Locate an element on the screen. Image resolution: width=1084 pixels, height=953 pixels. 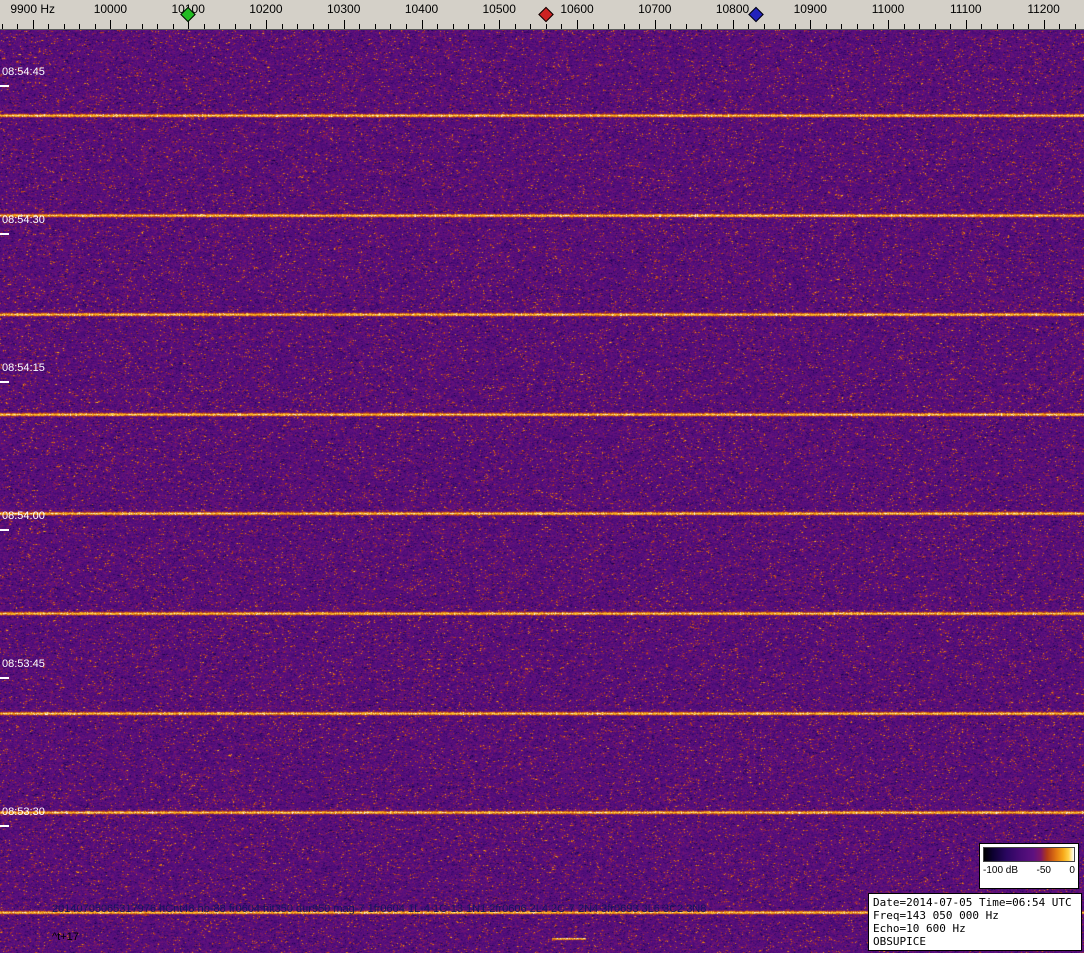
freq-label: 10800 is located at coordinates (732, 9).